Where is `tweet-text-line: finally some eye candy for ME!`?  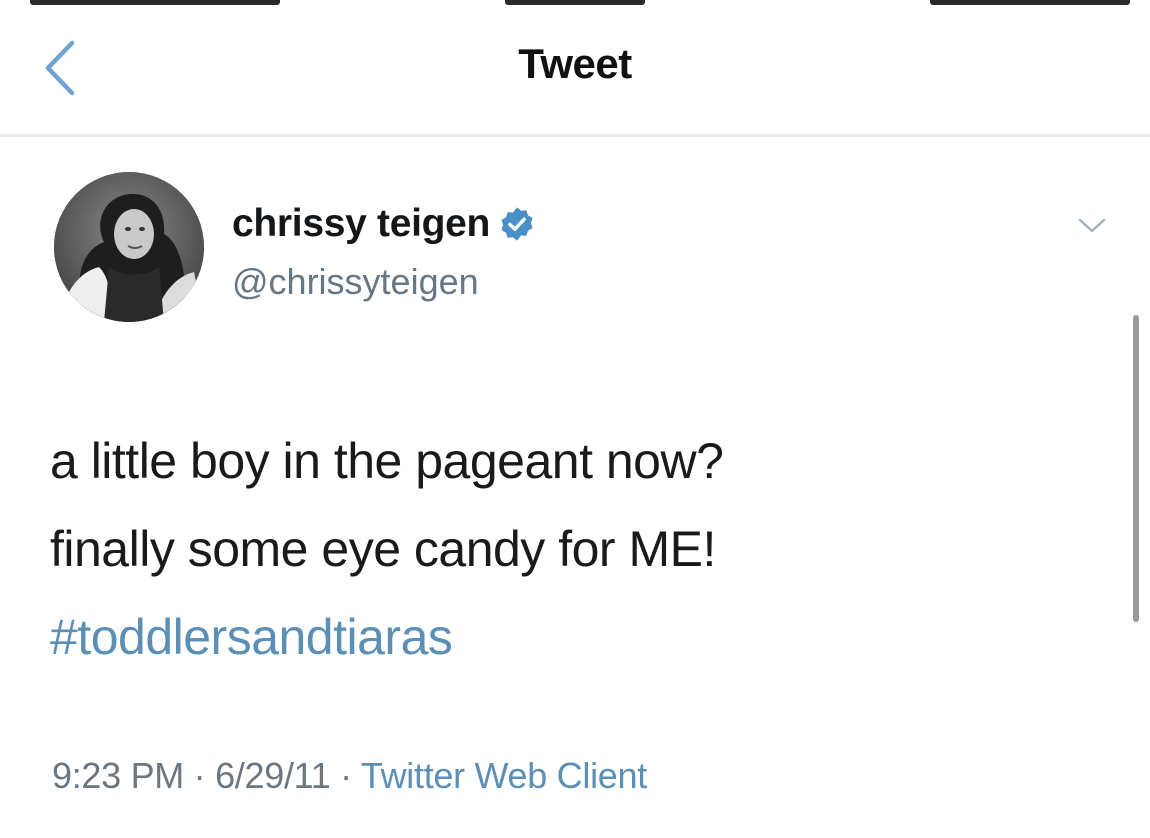 tweet-text-line: finally some eye candy for ME! is located at coordinates (383, 549).